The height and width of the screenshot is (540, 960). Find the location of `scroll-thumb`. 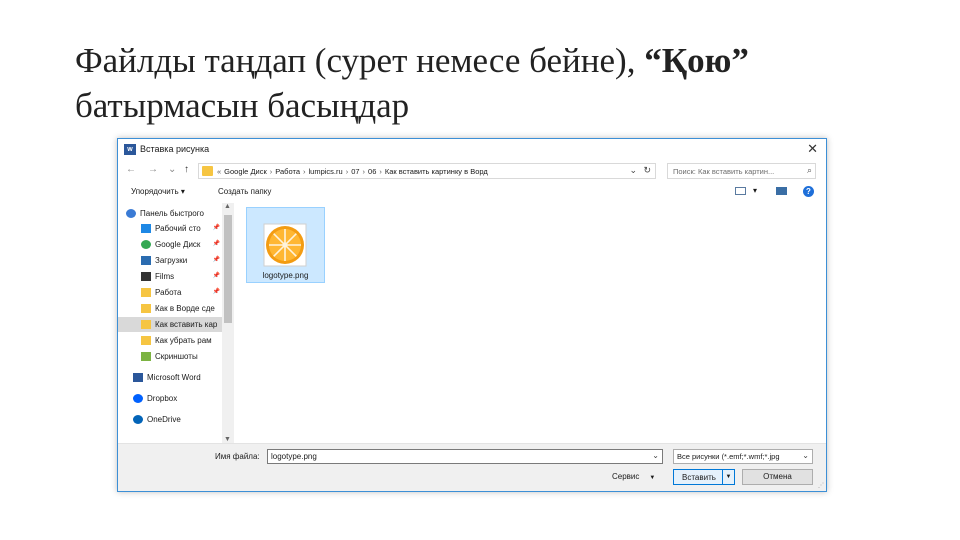

scroll-thumb is located at coordinates (228, 269).